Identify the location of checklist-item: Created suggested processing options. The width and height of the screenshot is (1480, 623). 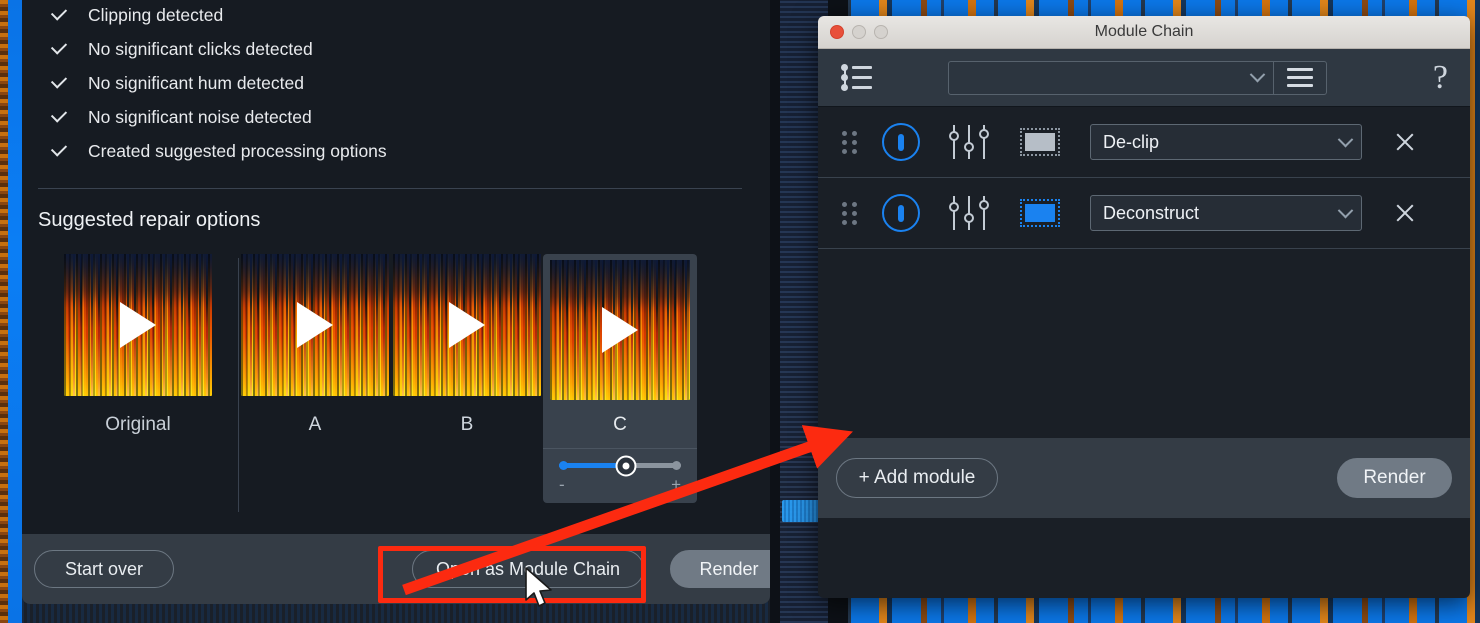
(410, 151).